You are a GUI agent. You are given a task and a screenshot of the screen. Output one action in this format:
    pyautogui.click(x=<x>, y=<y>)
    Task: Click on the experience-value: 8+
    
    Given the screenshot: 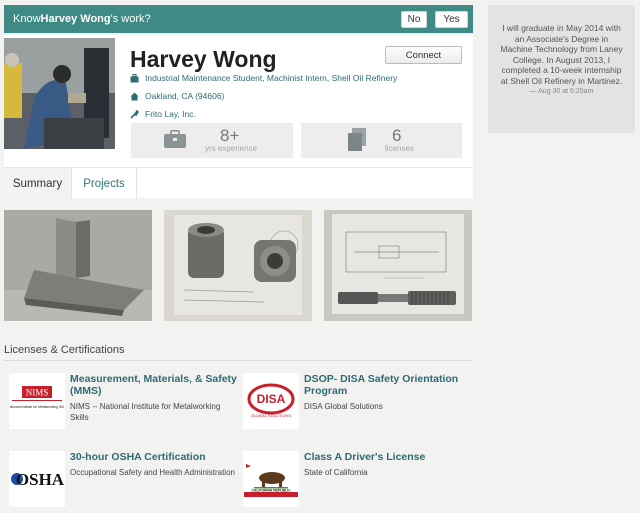 What is the action you would take?
    pyautogui.click(x=230, y=135)
    